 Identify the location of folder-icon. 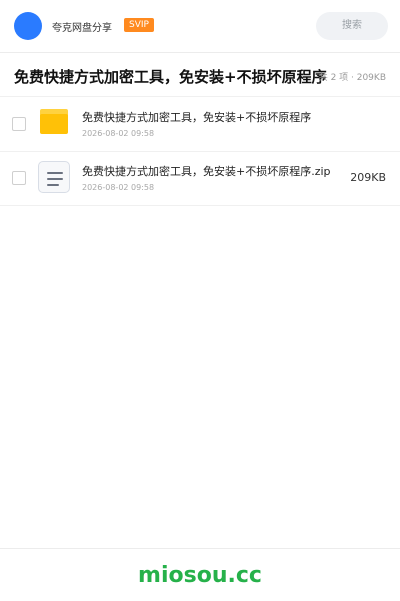
(54, 123).